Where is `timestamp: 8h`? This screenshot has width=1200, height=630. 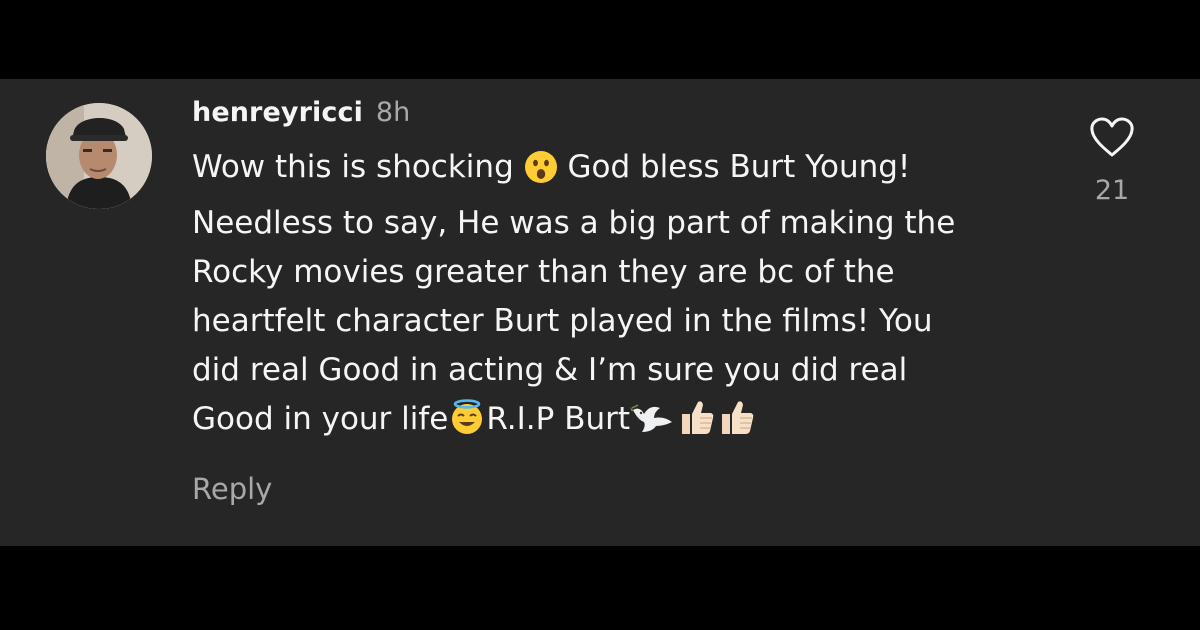 timestamp: 8h is located at coordinates (393, 112).